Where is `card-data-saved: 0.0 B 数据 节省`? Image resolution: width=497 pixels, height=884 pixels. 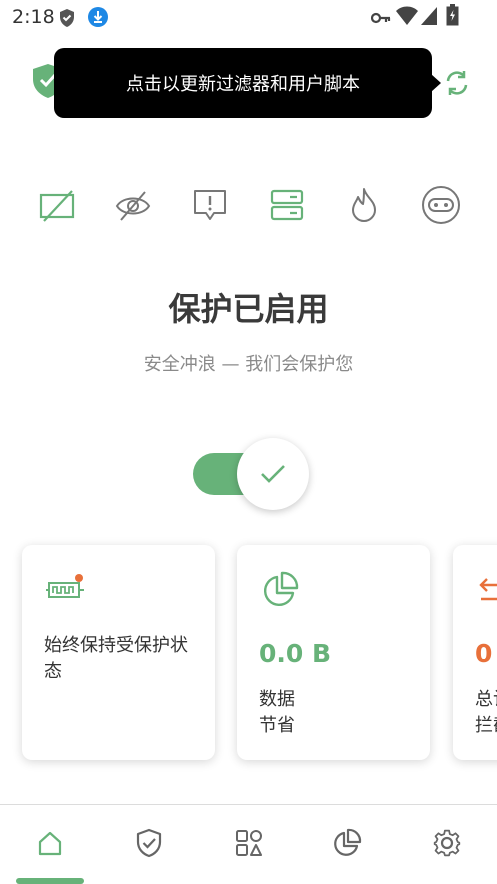
card-data-saved: 0.0 B 数据 节省 is located at coordinates (333, 652).